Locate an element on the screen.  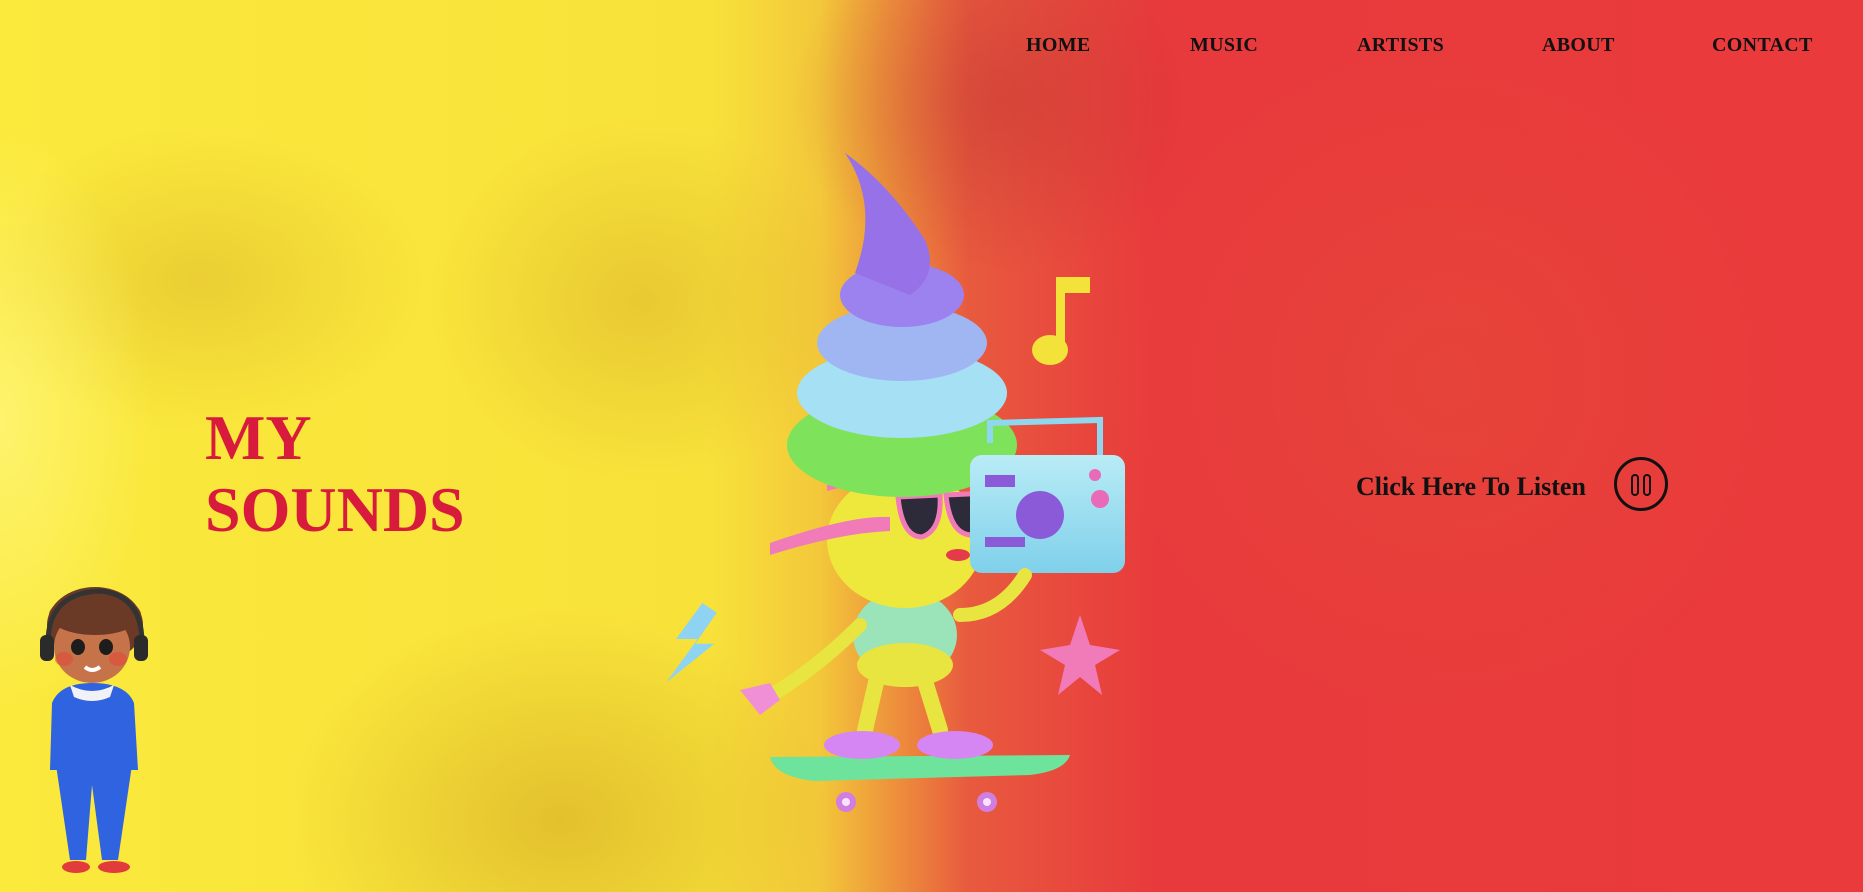
nav-contact-link: CONTACT is located at coordinates (1762, 45).